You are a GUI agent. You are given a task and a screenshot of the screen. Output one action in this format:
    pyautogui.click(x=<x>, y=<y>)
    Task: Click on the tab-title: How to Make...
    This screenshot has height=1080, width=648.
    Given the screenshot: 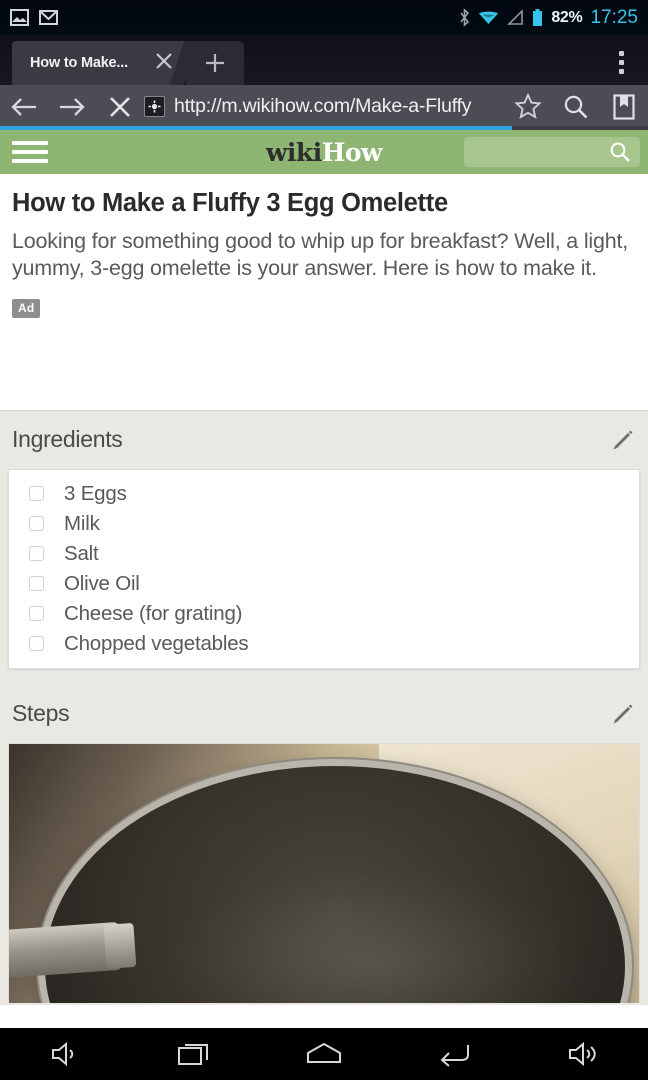 What is the action you would take?
    pyautogui.click(x=79, y=63)
    